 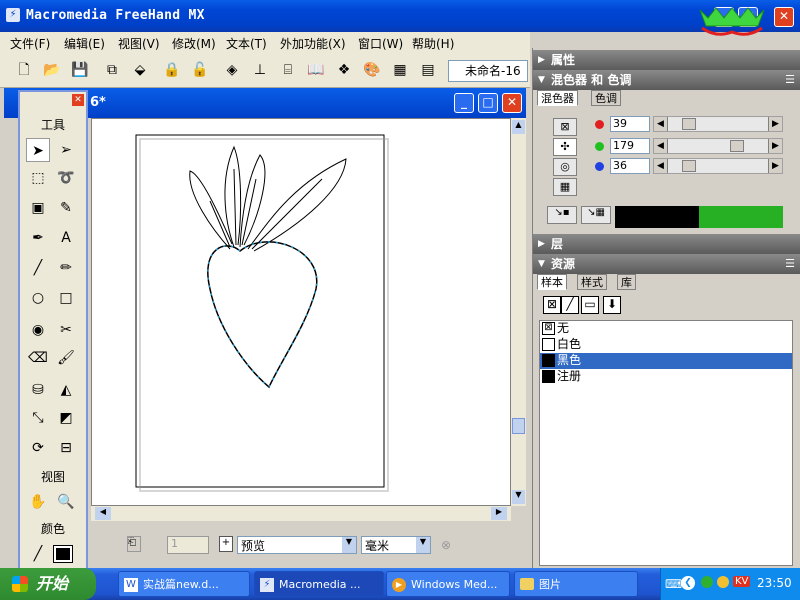 What do you see at coordinates (518, 127) in the screenshot?
I see `scroll-up-icon: ▲` at bounding box center [518, 127].